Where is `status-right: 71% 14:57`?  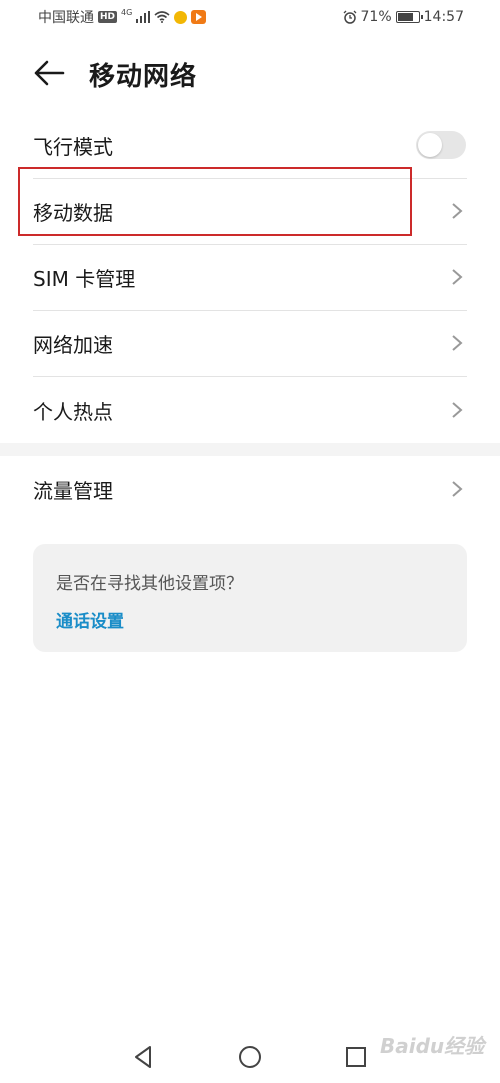 status-right: 71% 14:57 is located at coordinates (403, 17).